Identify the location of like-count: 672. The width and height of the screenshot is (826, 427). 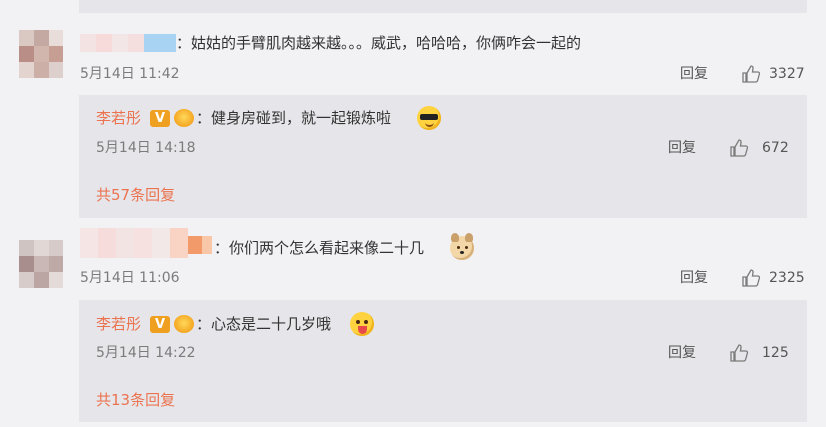
(775, 148).